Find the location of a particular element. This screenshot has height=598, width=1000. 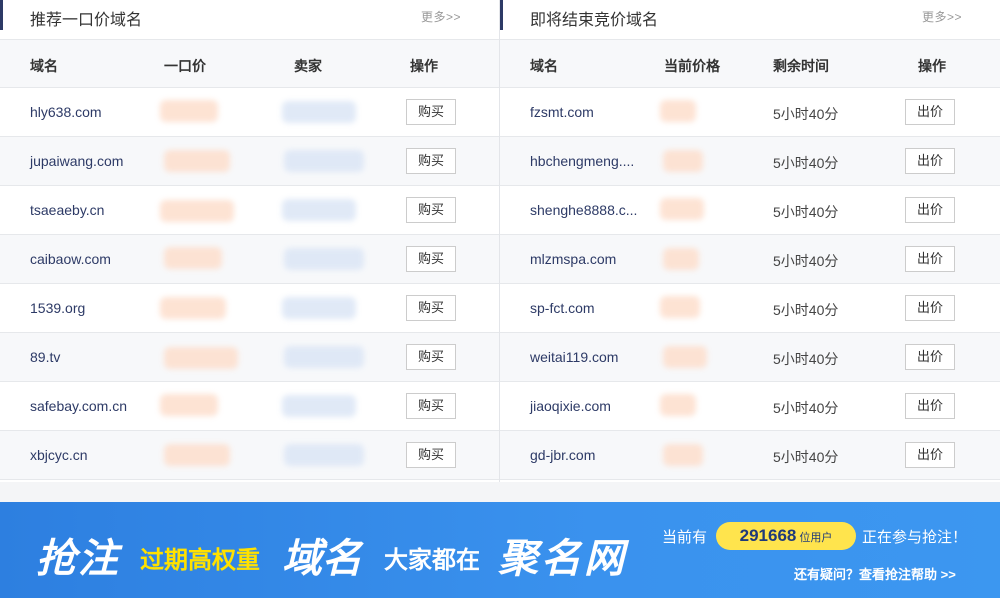

col-remaining-time: 剩余时间 is located at coordinates (801, 66).